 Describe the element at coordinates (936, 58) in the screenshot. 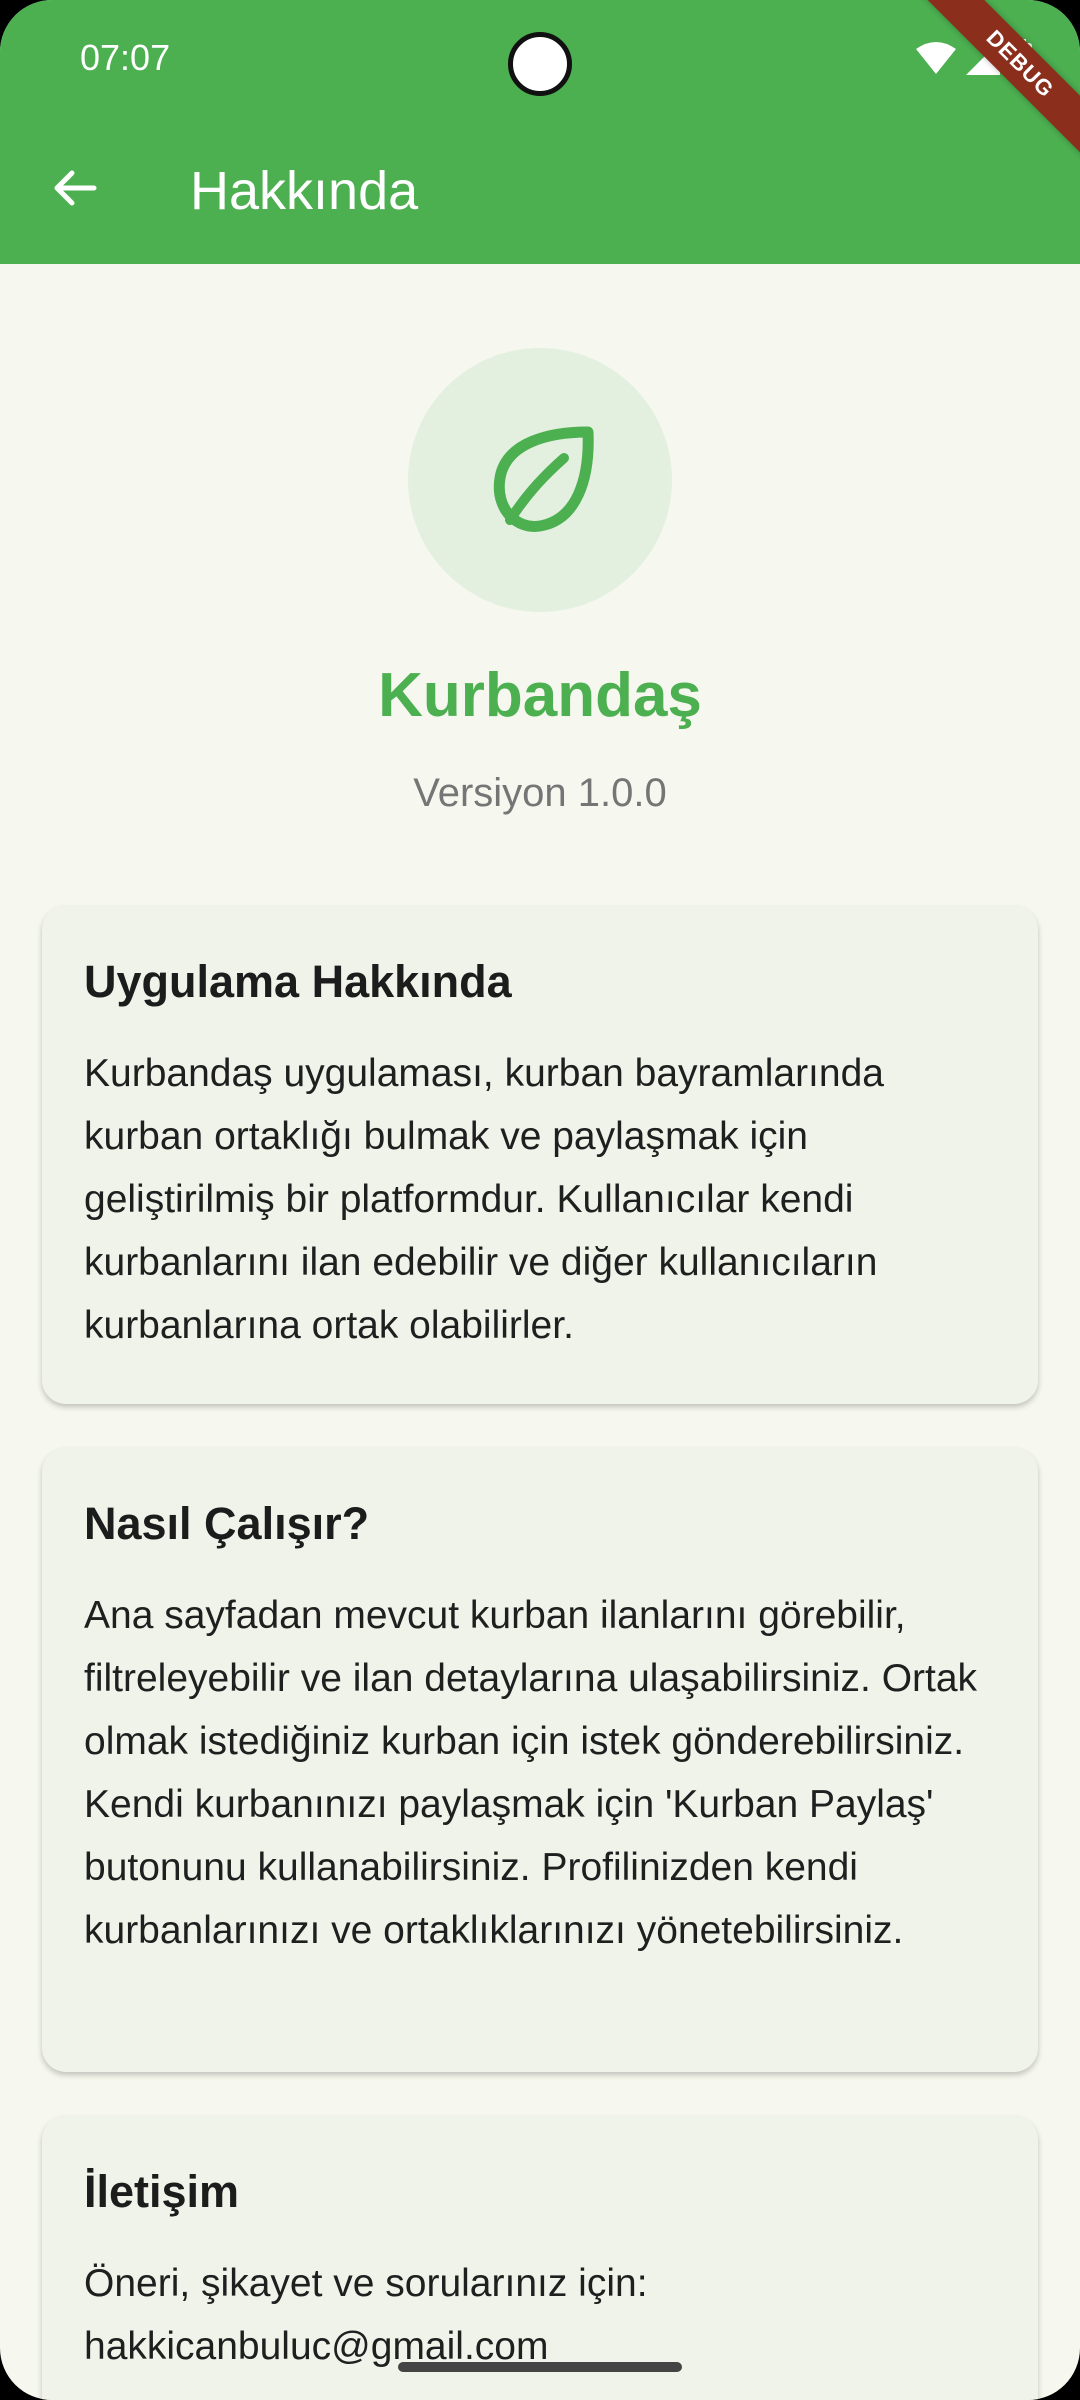

I see `wifi-icon` at that location.